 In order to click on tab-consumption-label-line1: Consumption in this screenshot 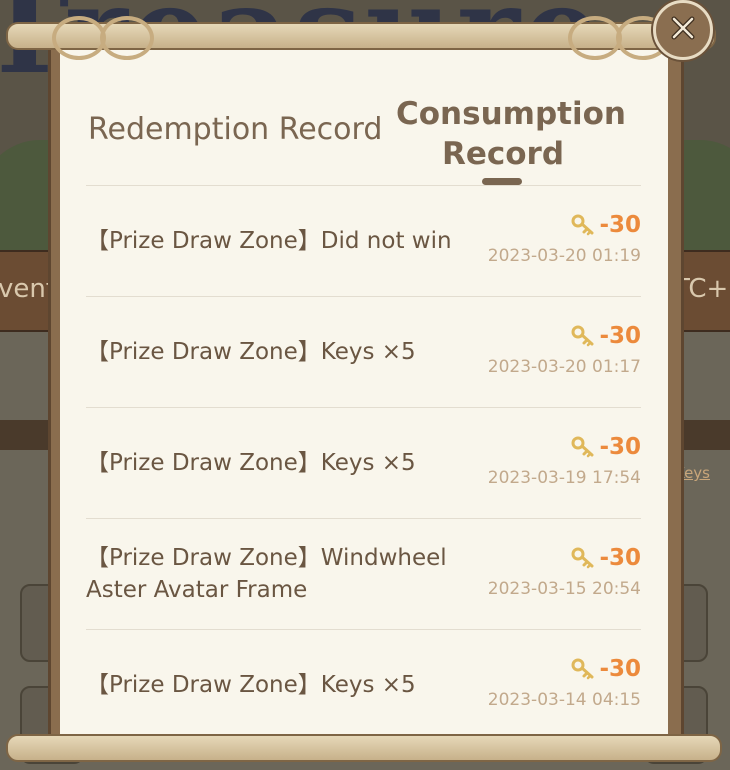, I will do `click(511, 114)`.